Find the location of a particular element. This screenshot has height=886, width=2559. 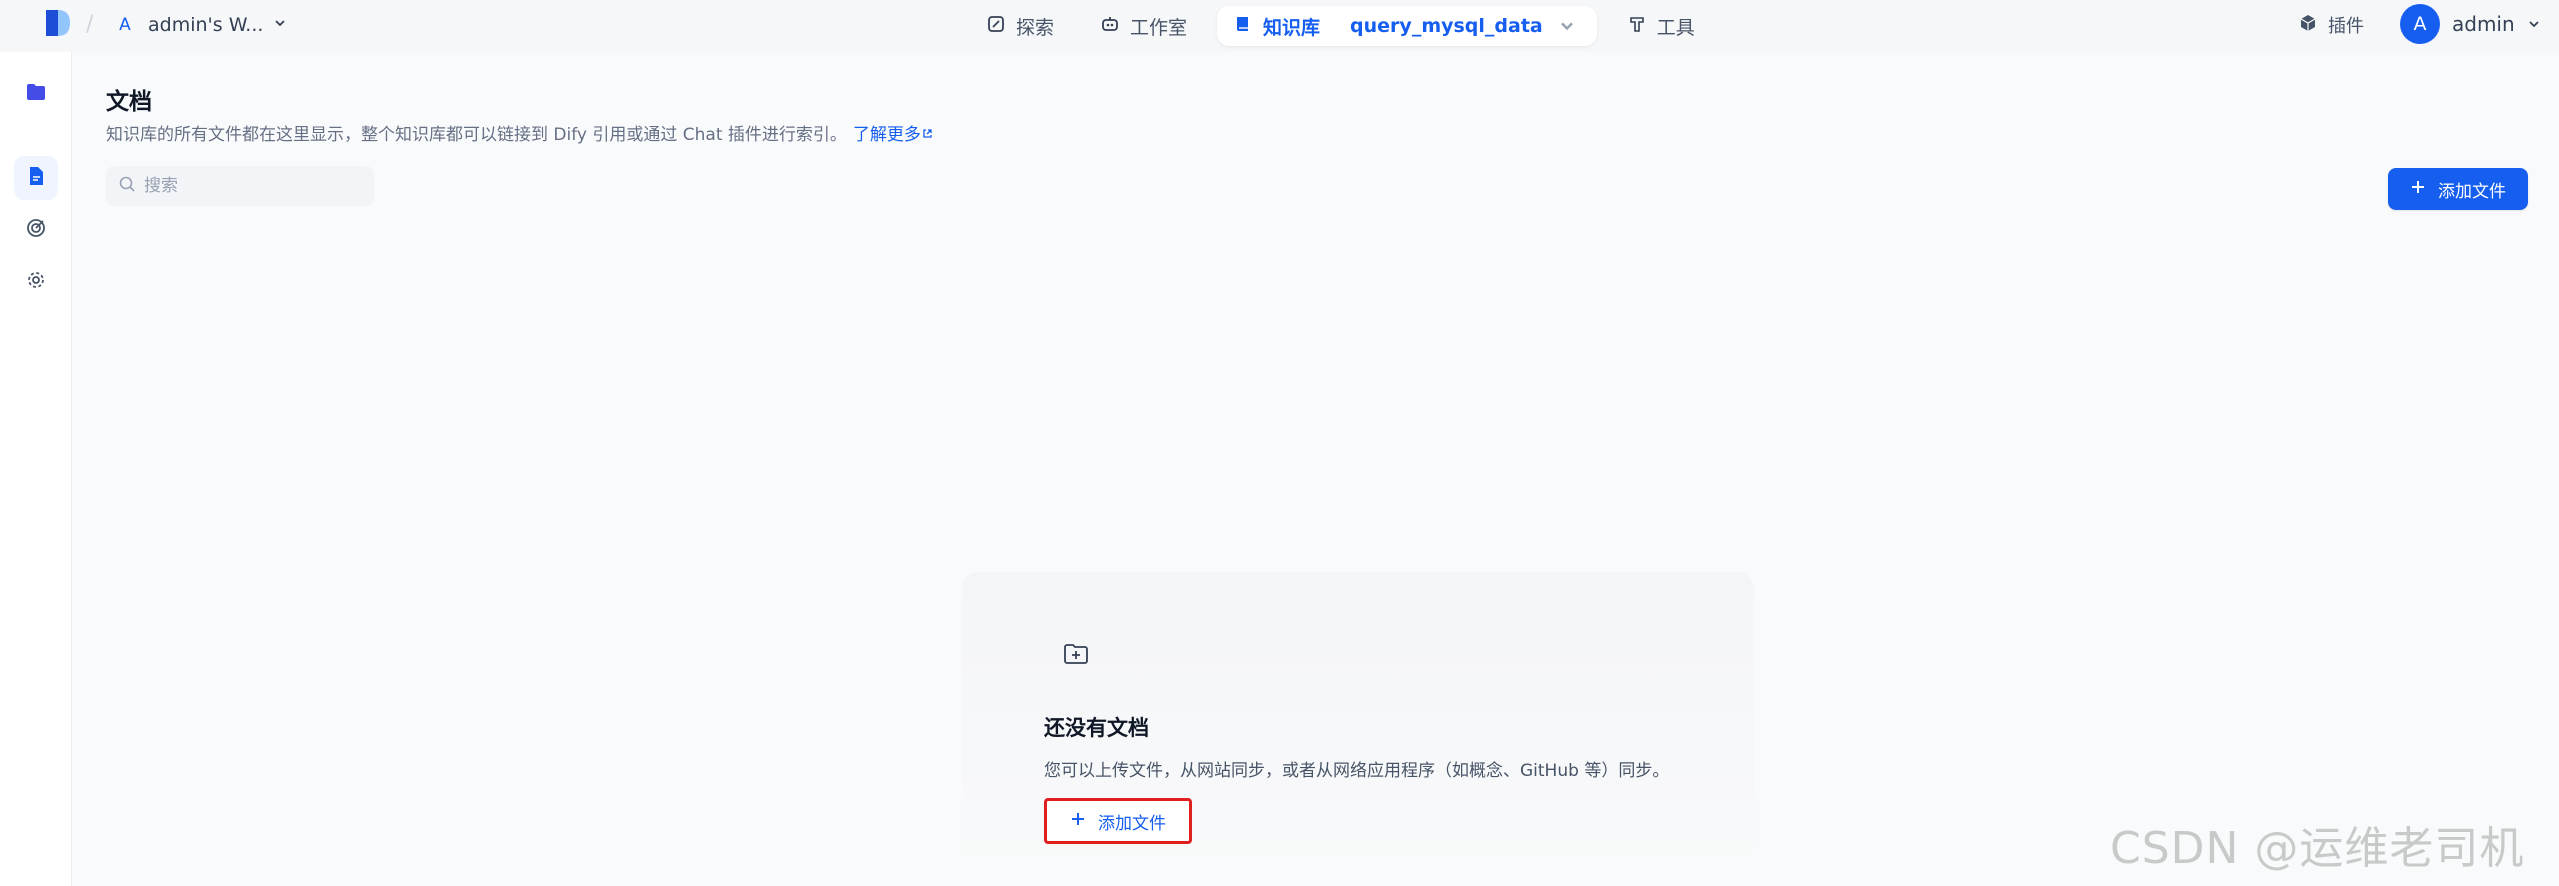

nav-explore-label: 探索 is located at coordinates (1035, 27).